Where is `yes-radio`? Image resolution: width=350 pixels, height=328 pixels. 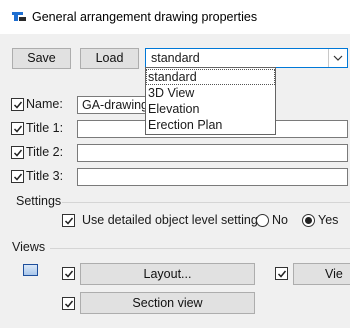 yes-radio is located at coordinates (308, 220).